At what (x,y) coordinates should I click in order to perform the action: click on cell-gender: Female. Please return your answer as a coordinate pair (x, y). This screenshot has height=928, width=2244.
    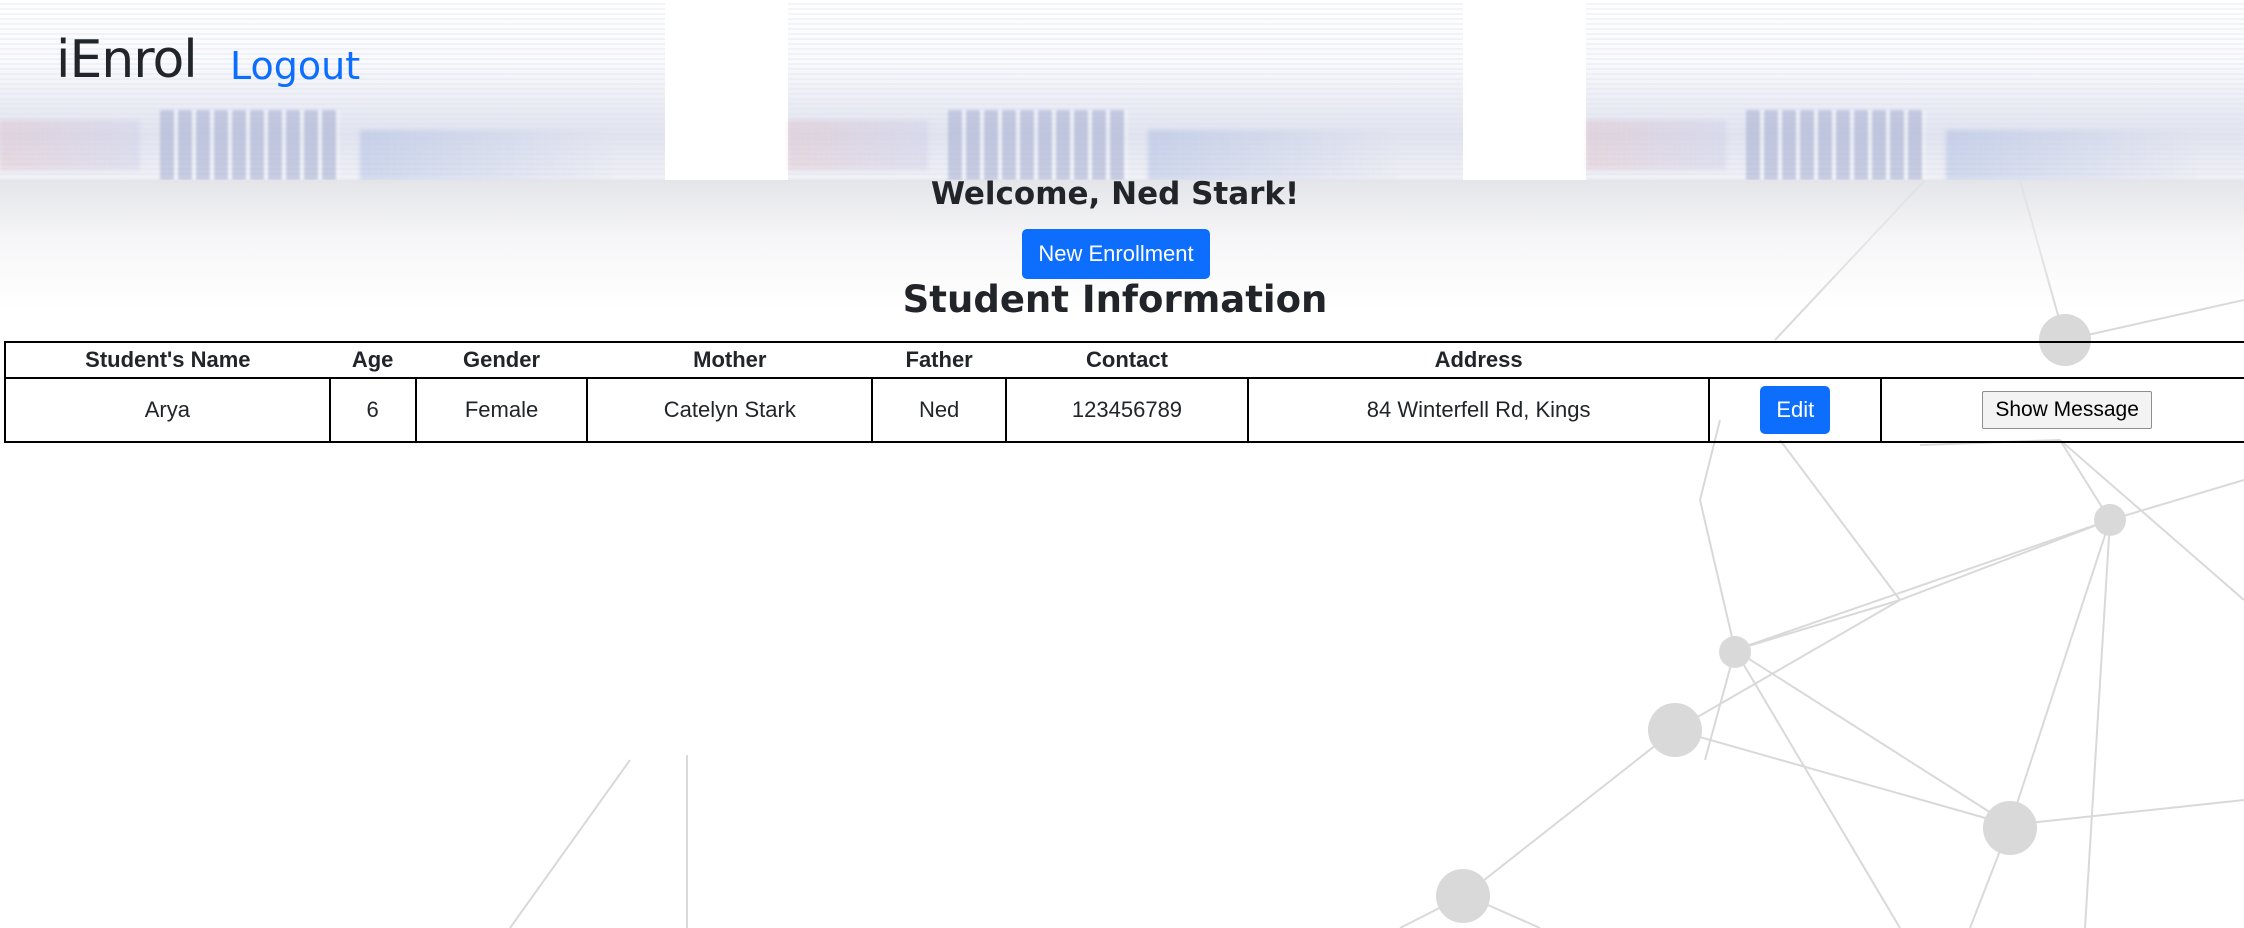
    Looking at the image, I should click on (501, 410).